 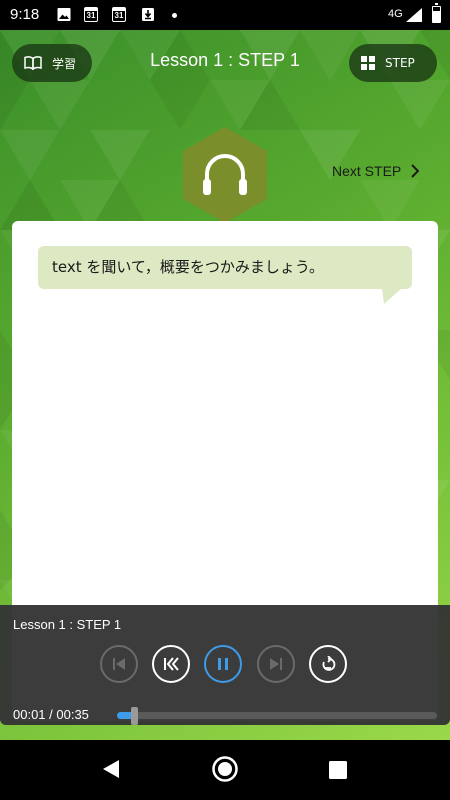 What do you see at coordinates (225, 15) in the screenshot?
I see `status-bar: 9:18 31 31 4G` at bounding box center [225, 15].